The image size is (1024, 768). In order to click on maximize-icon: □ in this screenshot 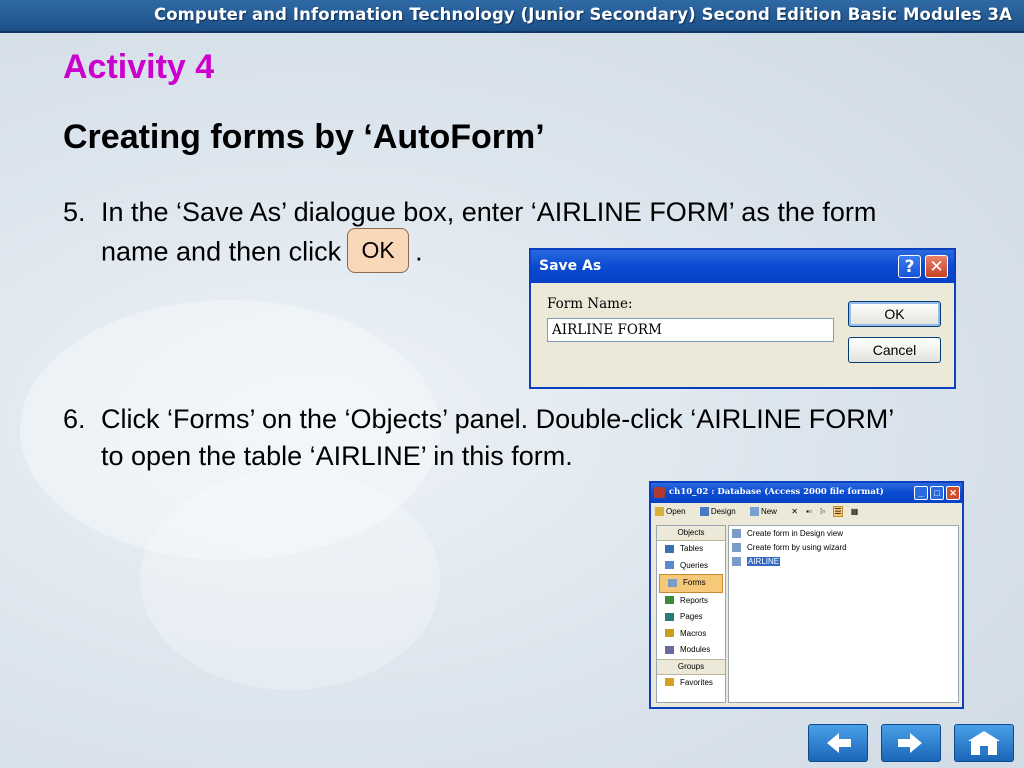, I will do `click(937, 493)`.